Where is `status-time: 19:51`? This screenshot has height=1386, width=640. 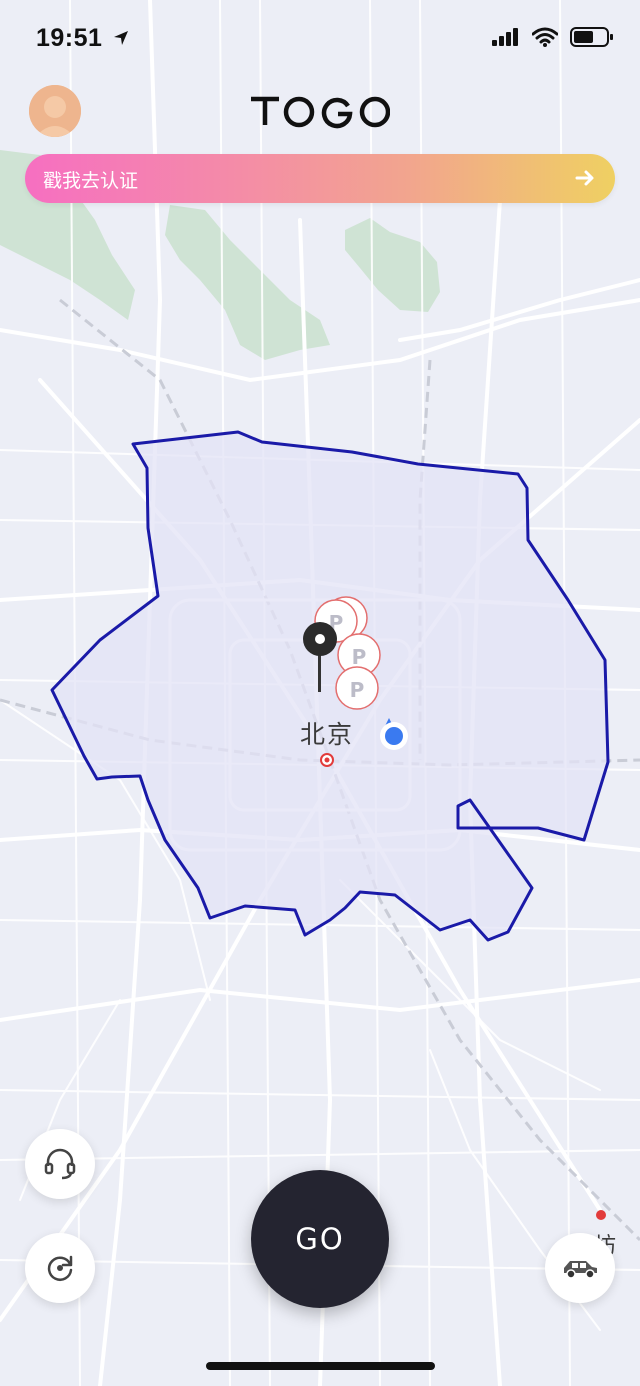
status-time: 19:51 is located at coordinates (83, 38).